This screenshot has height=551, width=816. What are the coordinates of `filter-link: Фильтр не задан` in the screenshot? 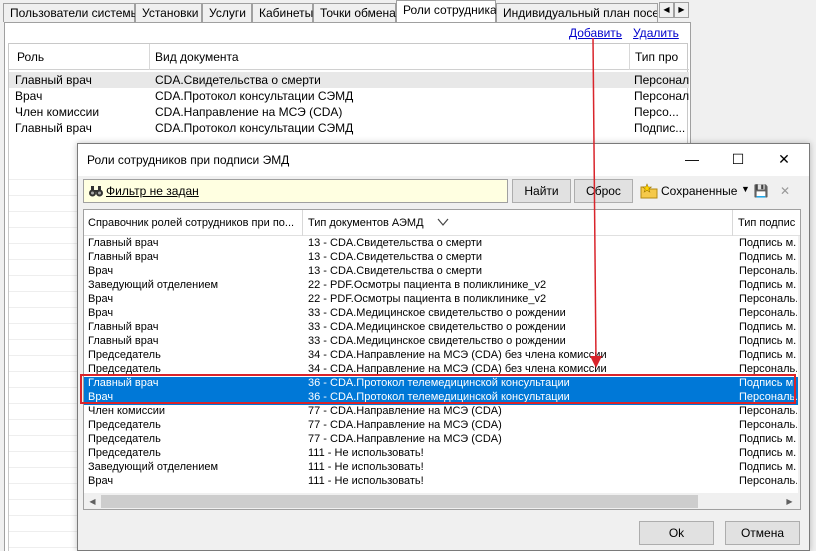 It's located at (152, 191).